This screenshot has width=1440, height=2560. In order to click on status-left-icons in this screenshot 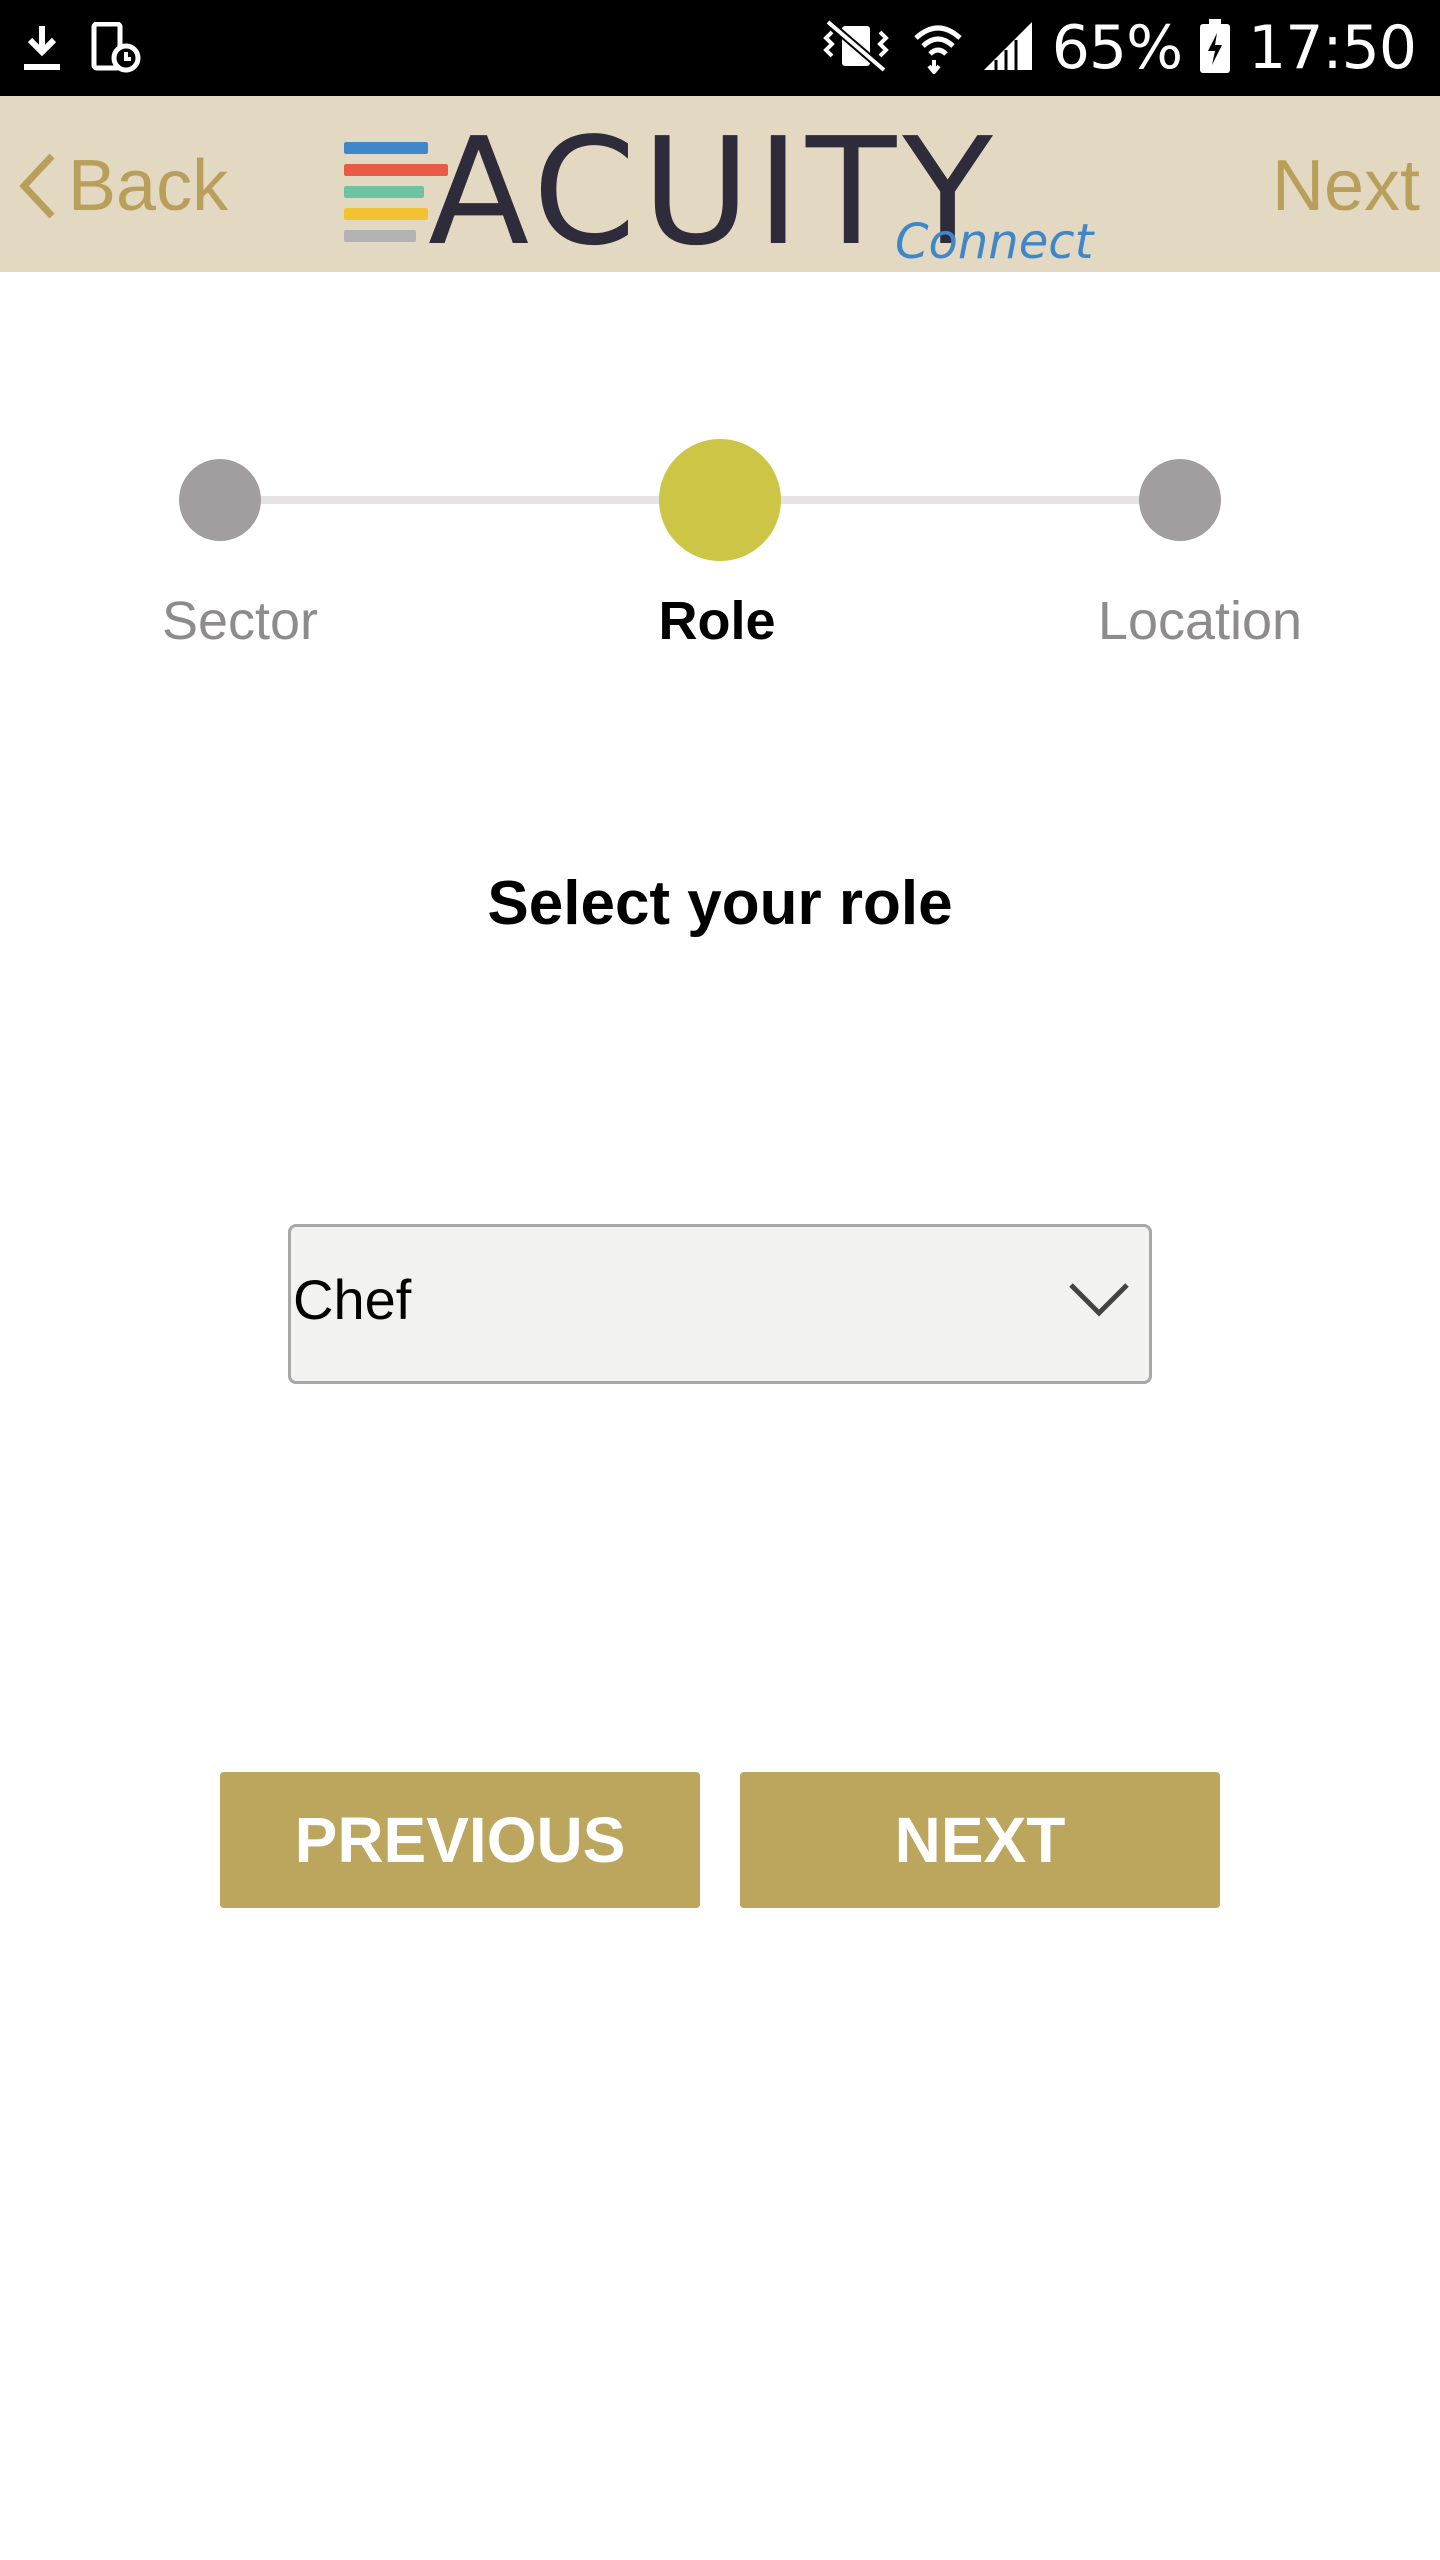, I will do `click(81, 50)`.